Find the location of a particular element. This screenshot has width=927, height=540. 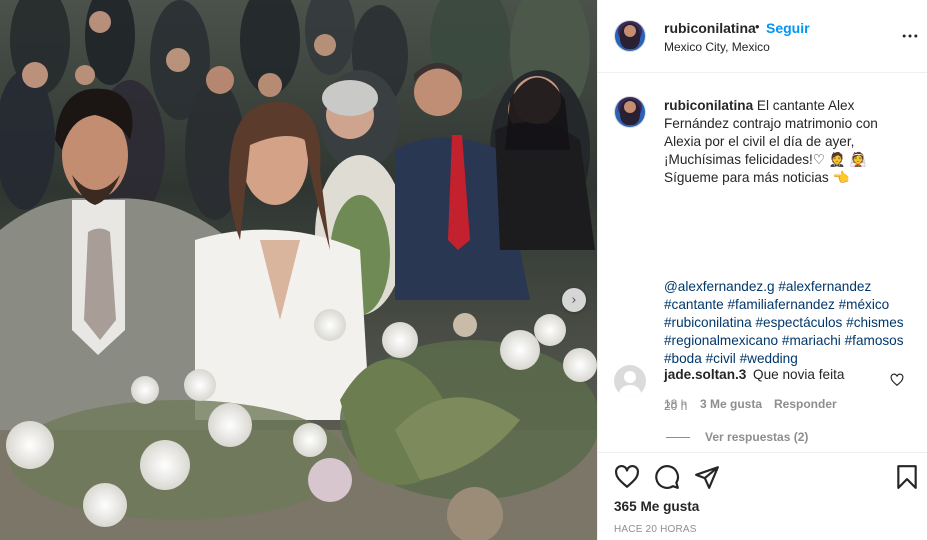

hashtag-link: #rubiconilatina is located at coordinates (708, 322).